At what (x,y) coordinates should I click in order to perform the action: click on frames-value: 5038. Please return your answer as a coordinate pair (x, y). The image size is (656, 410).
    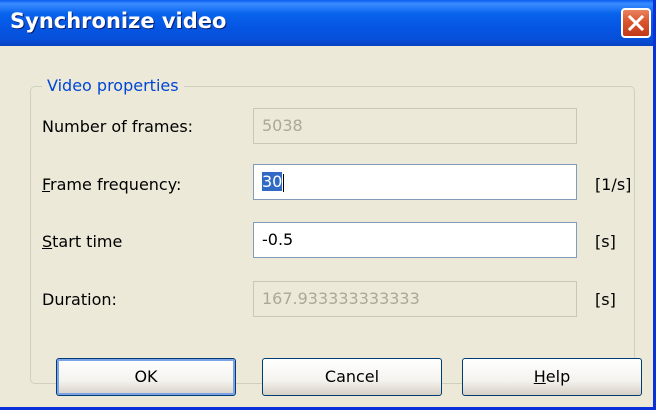
    Looking at the image, I should click on (282, 125).